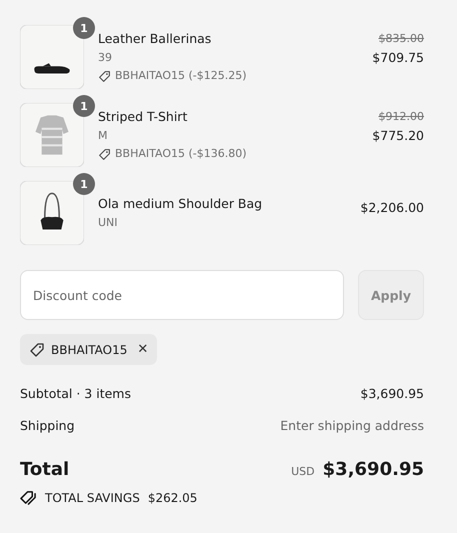 This screenshot has width=457, height=533. I want to click on total-amount: $3,690.95, so click(373, 469).